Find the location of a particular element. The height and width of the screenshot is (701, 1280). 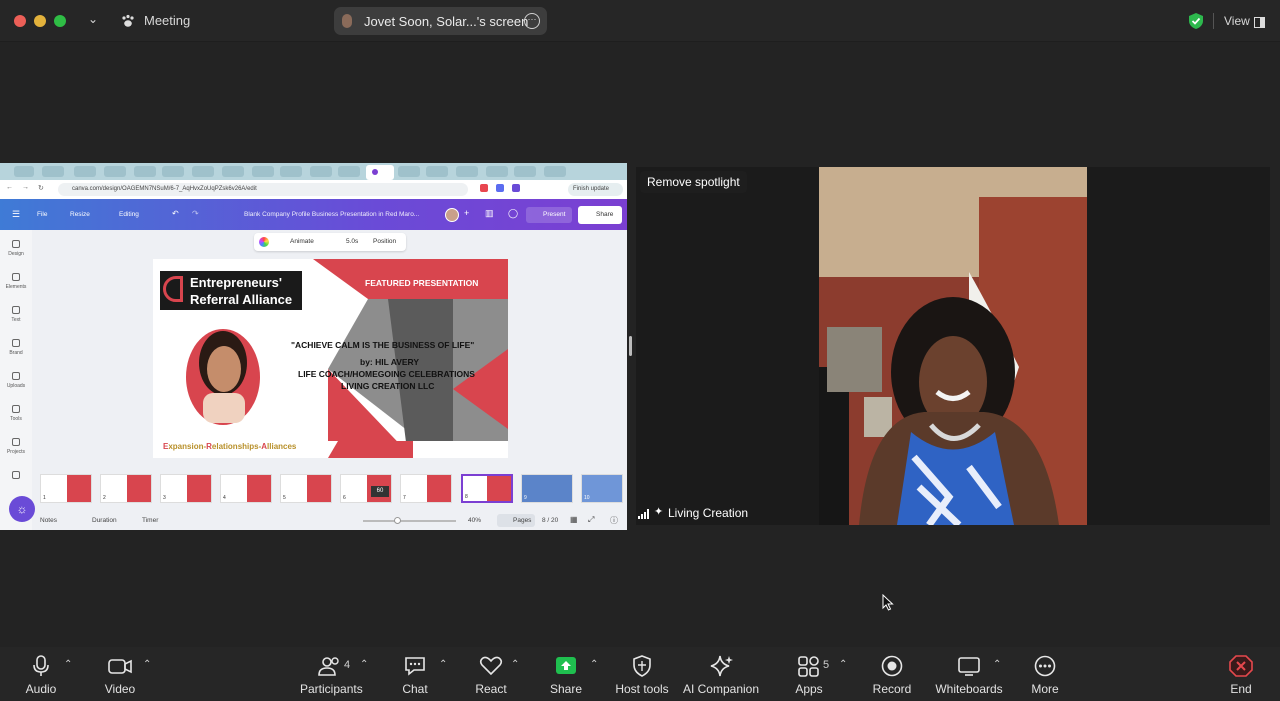

plus-icon: + is located at coordinates (466, 213).